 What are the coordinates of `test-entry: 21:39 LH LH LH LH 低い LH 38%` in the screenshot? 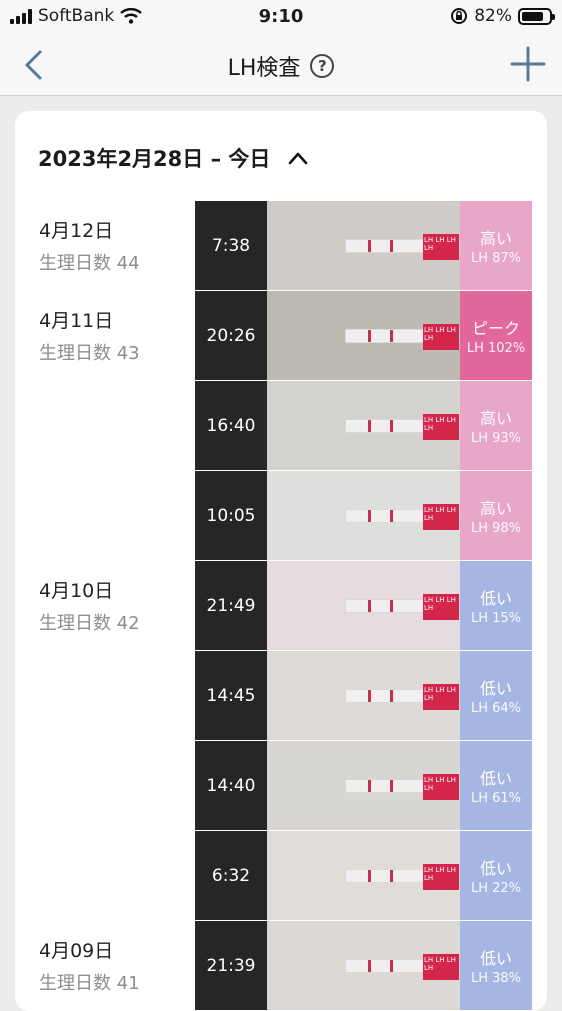 It's located at (363, 965).